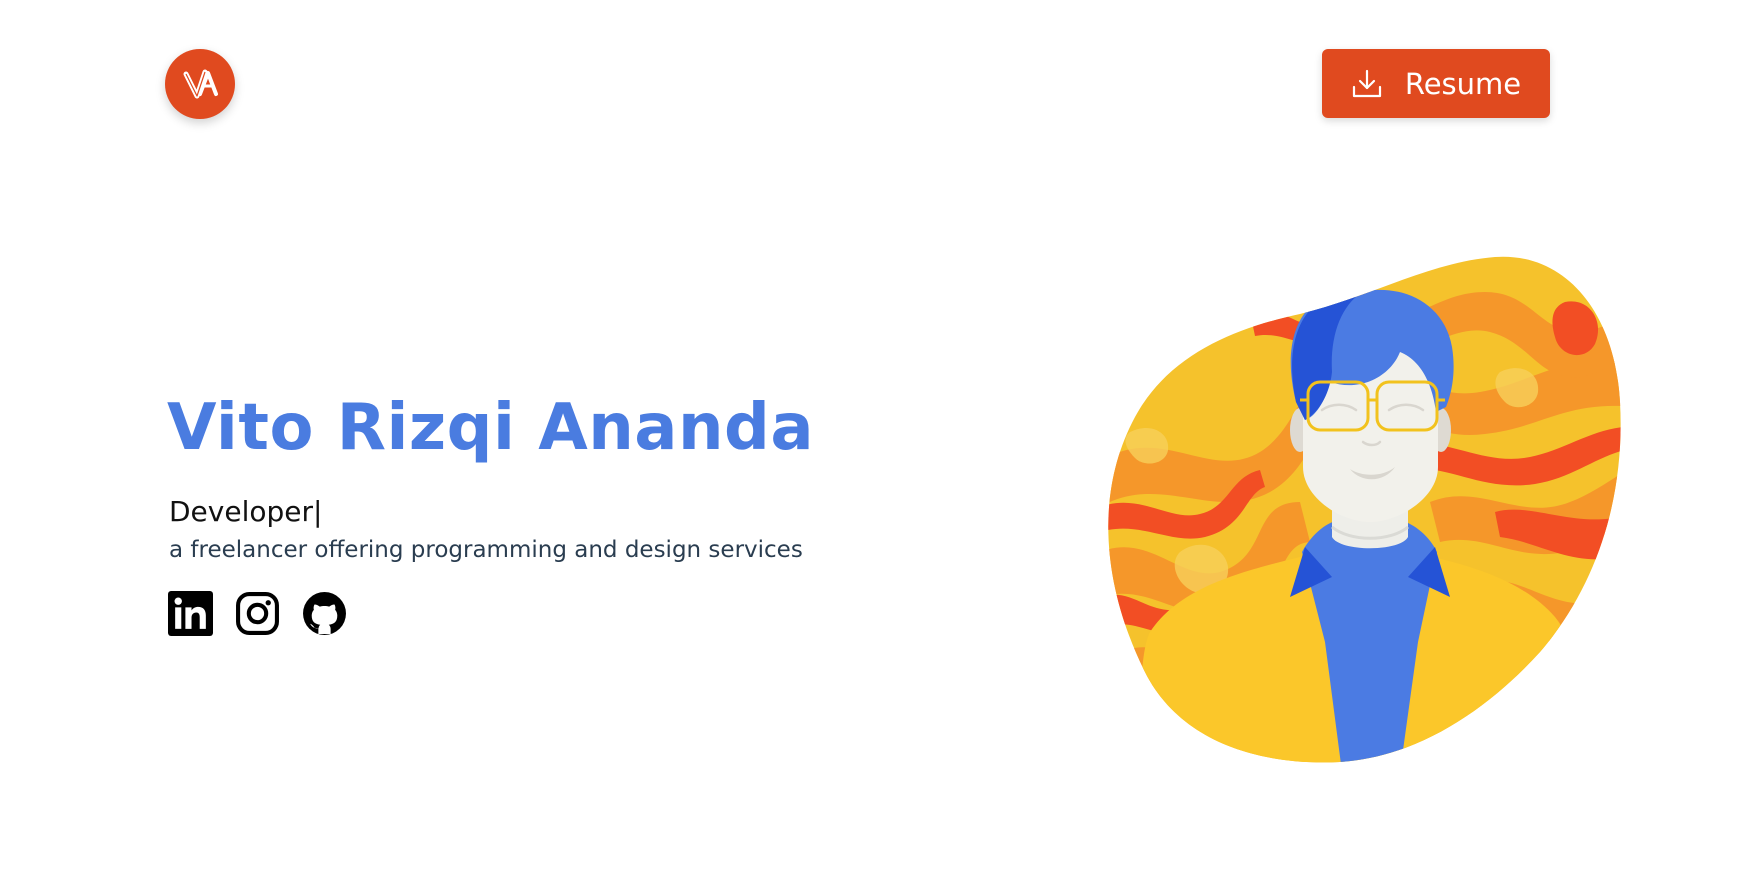 Image resolution: width=1757 pixels, height=869 pixels. I want to click on va-monogram-logo-icon, so click(200, 84).